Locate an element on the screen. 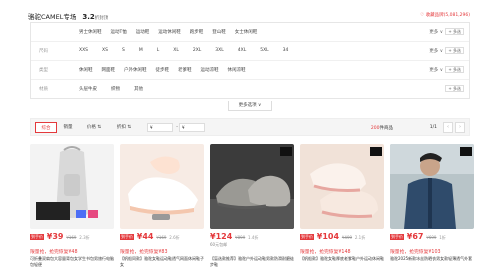  next-page-button: › is located at coordinates (460, 127).